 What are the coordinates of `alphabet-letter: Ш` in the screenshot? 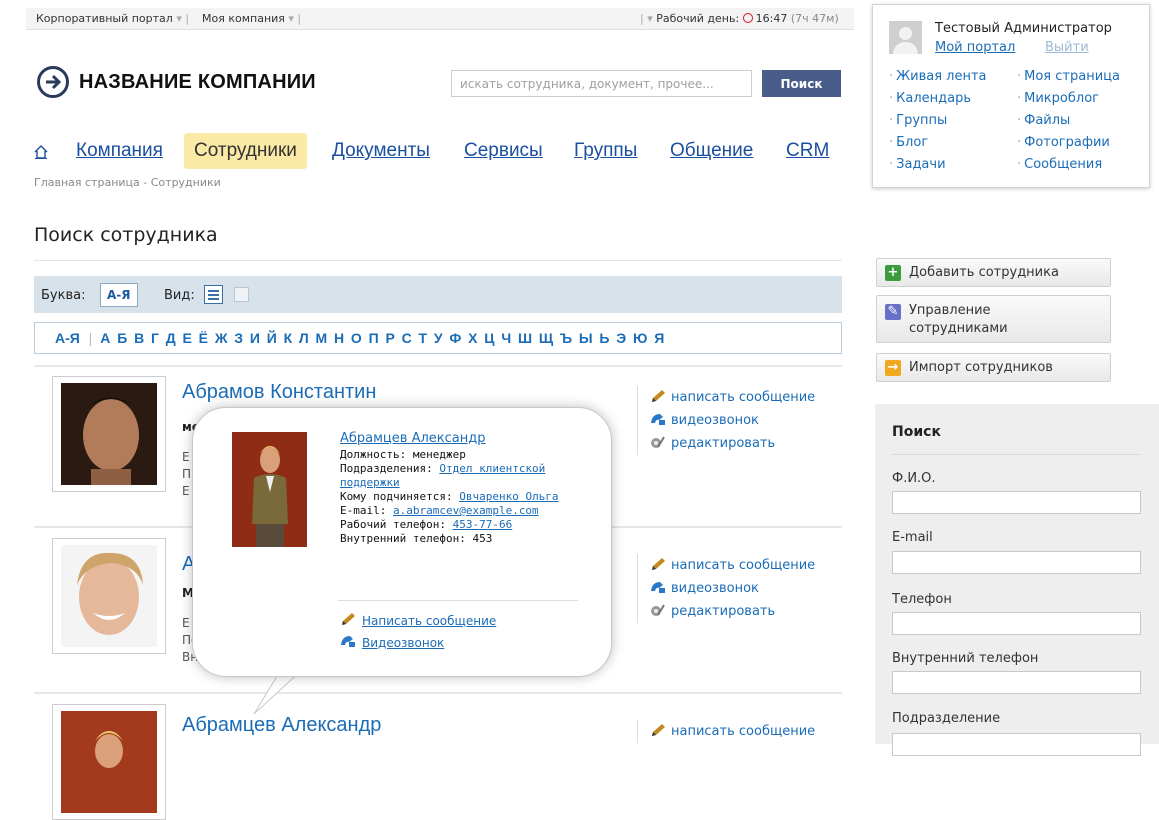 It's located at (525, 338).